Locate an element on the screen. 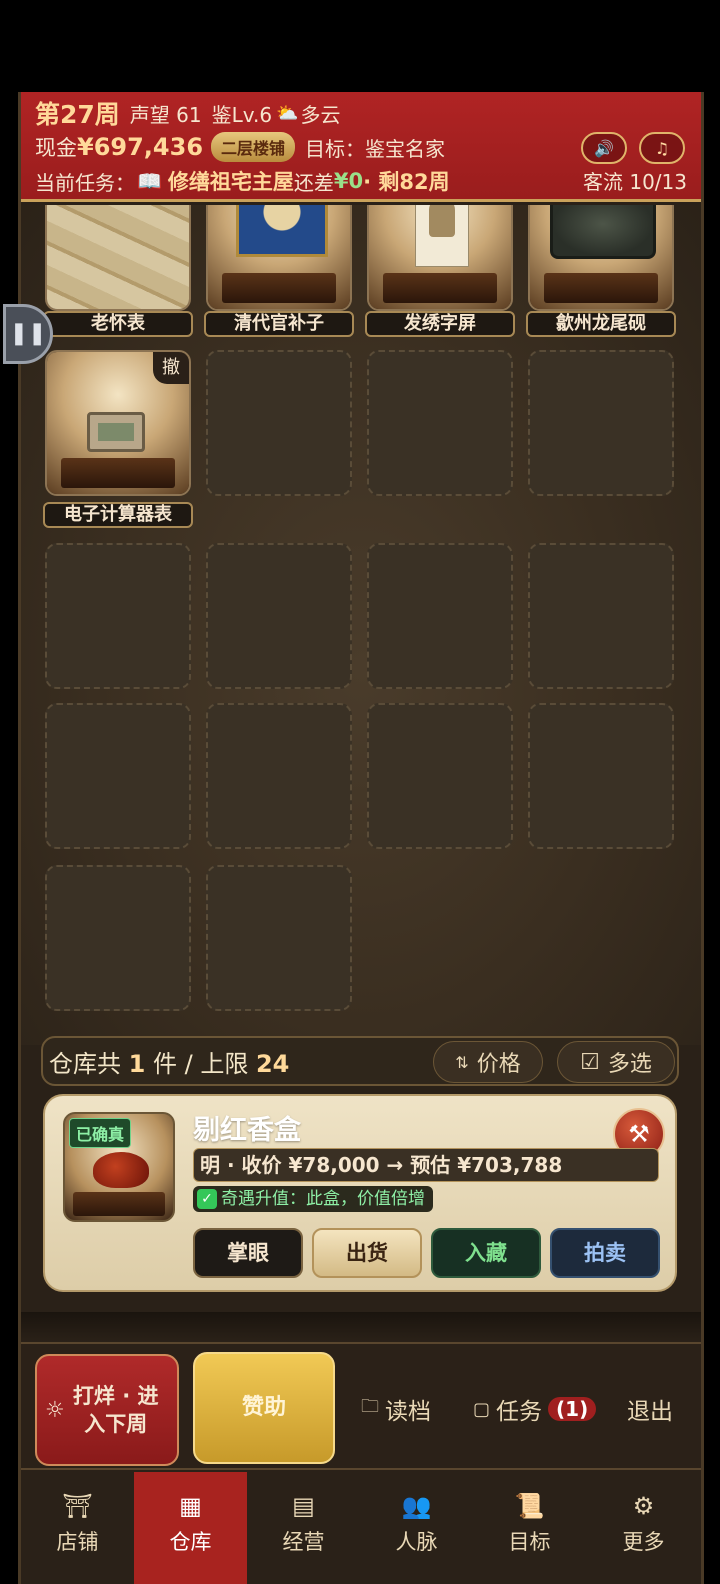 The image size is (720, 1584). folder-icon: 🗀 is located at coordinates (370, 1406).